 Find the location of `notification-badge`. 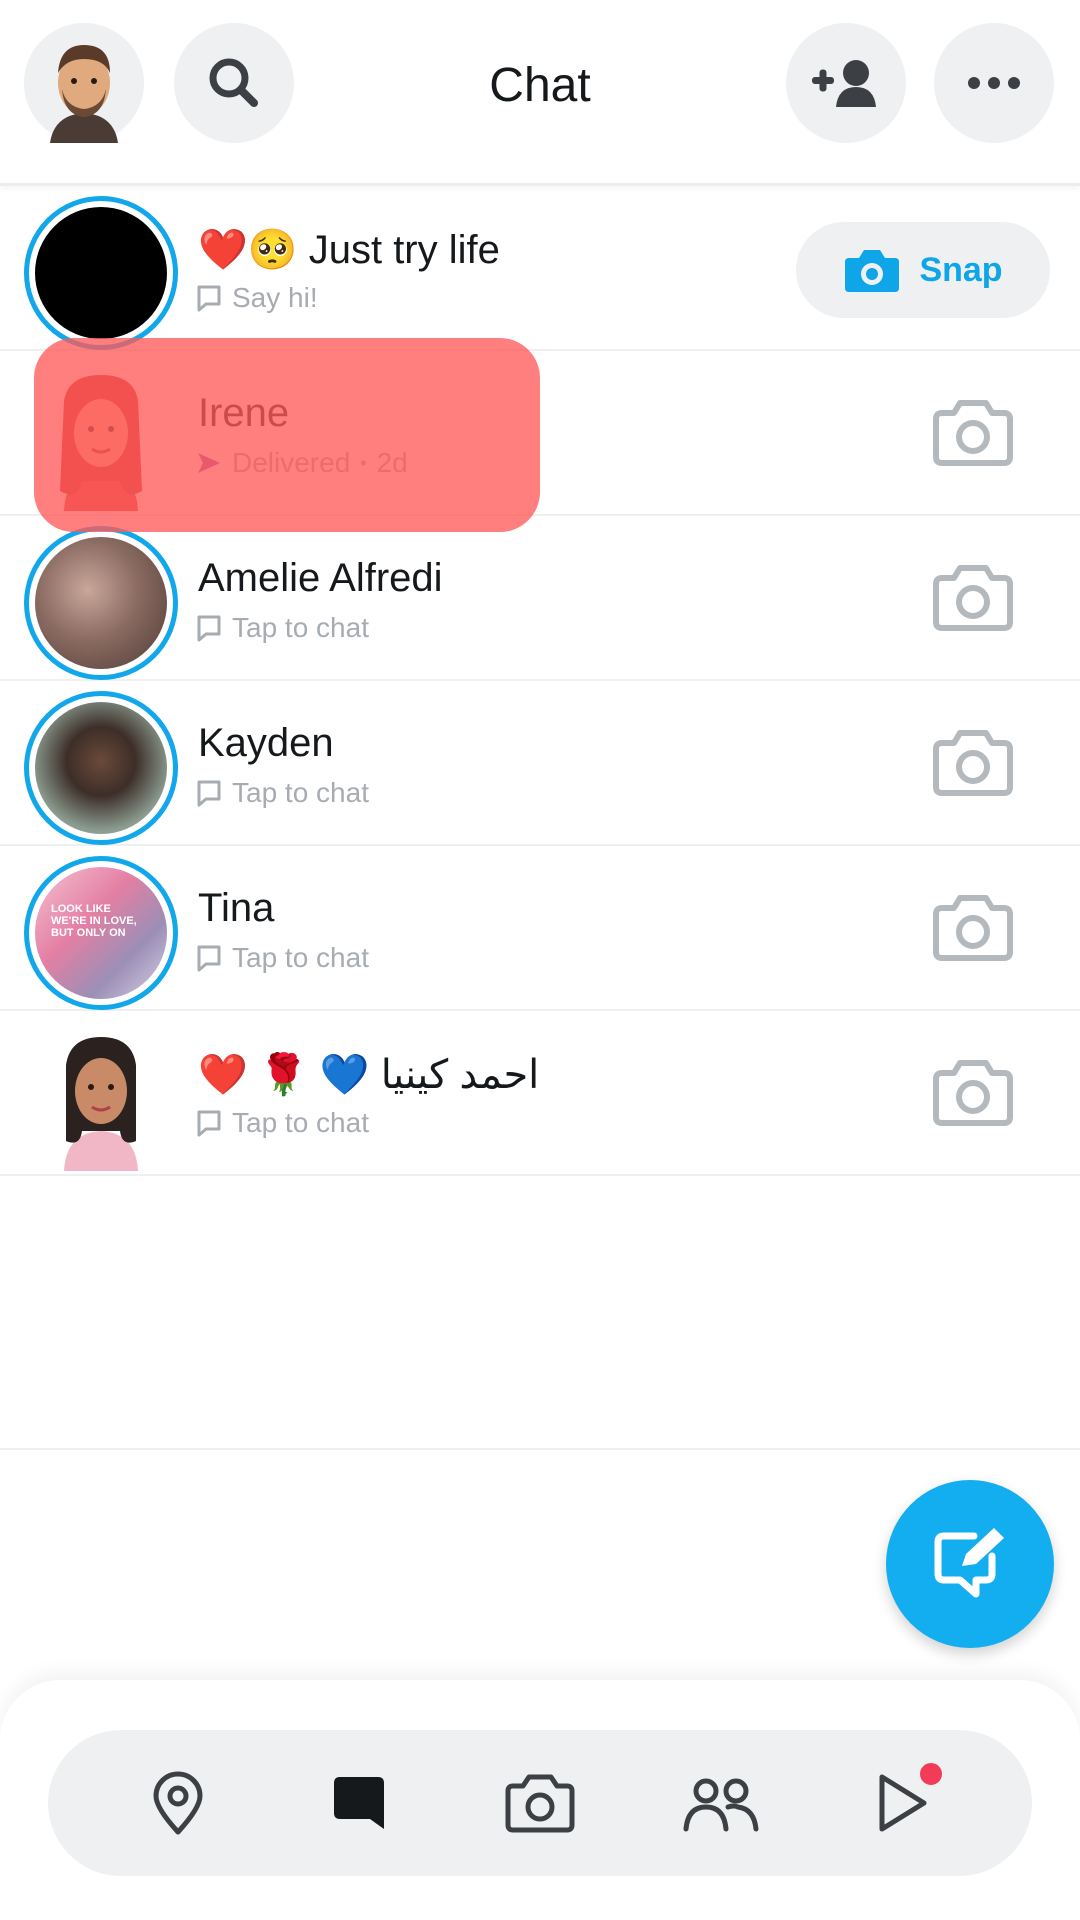

notification-badge is located at coordinates (930, 1774).